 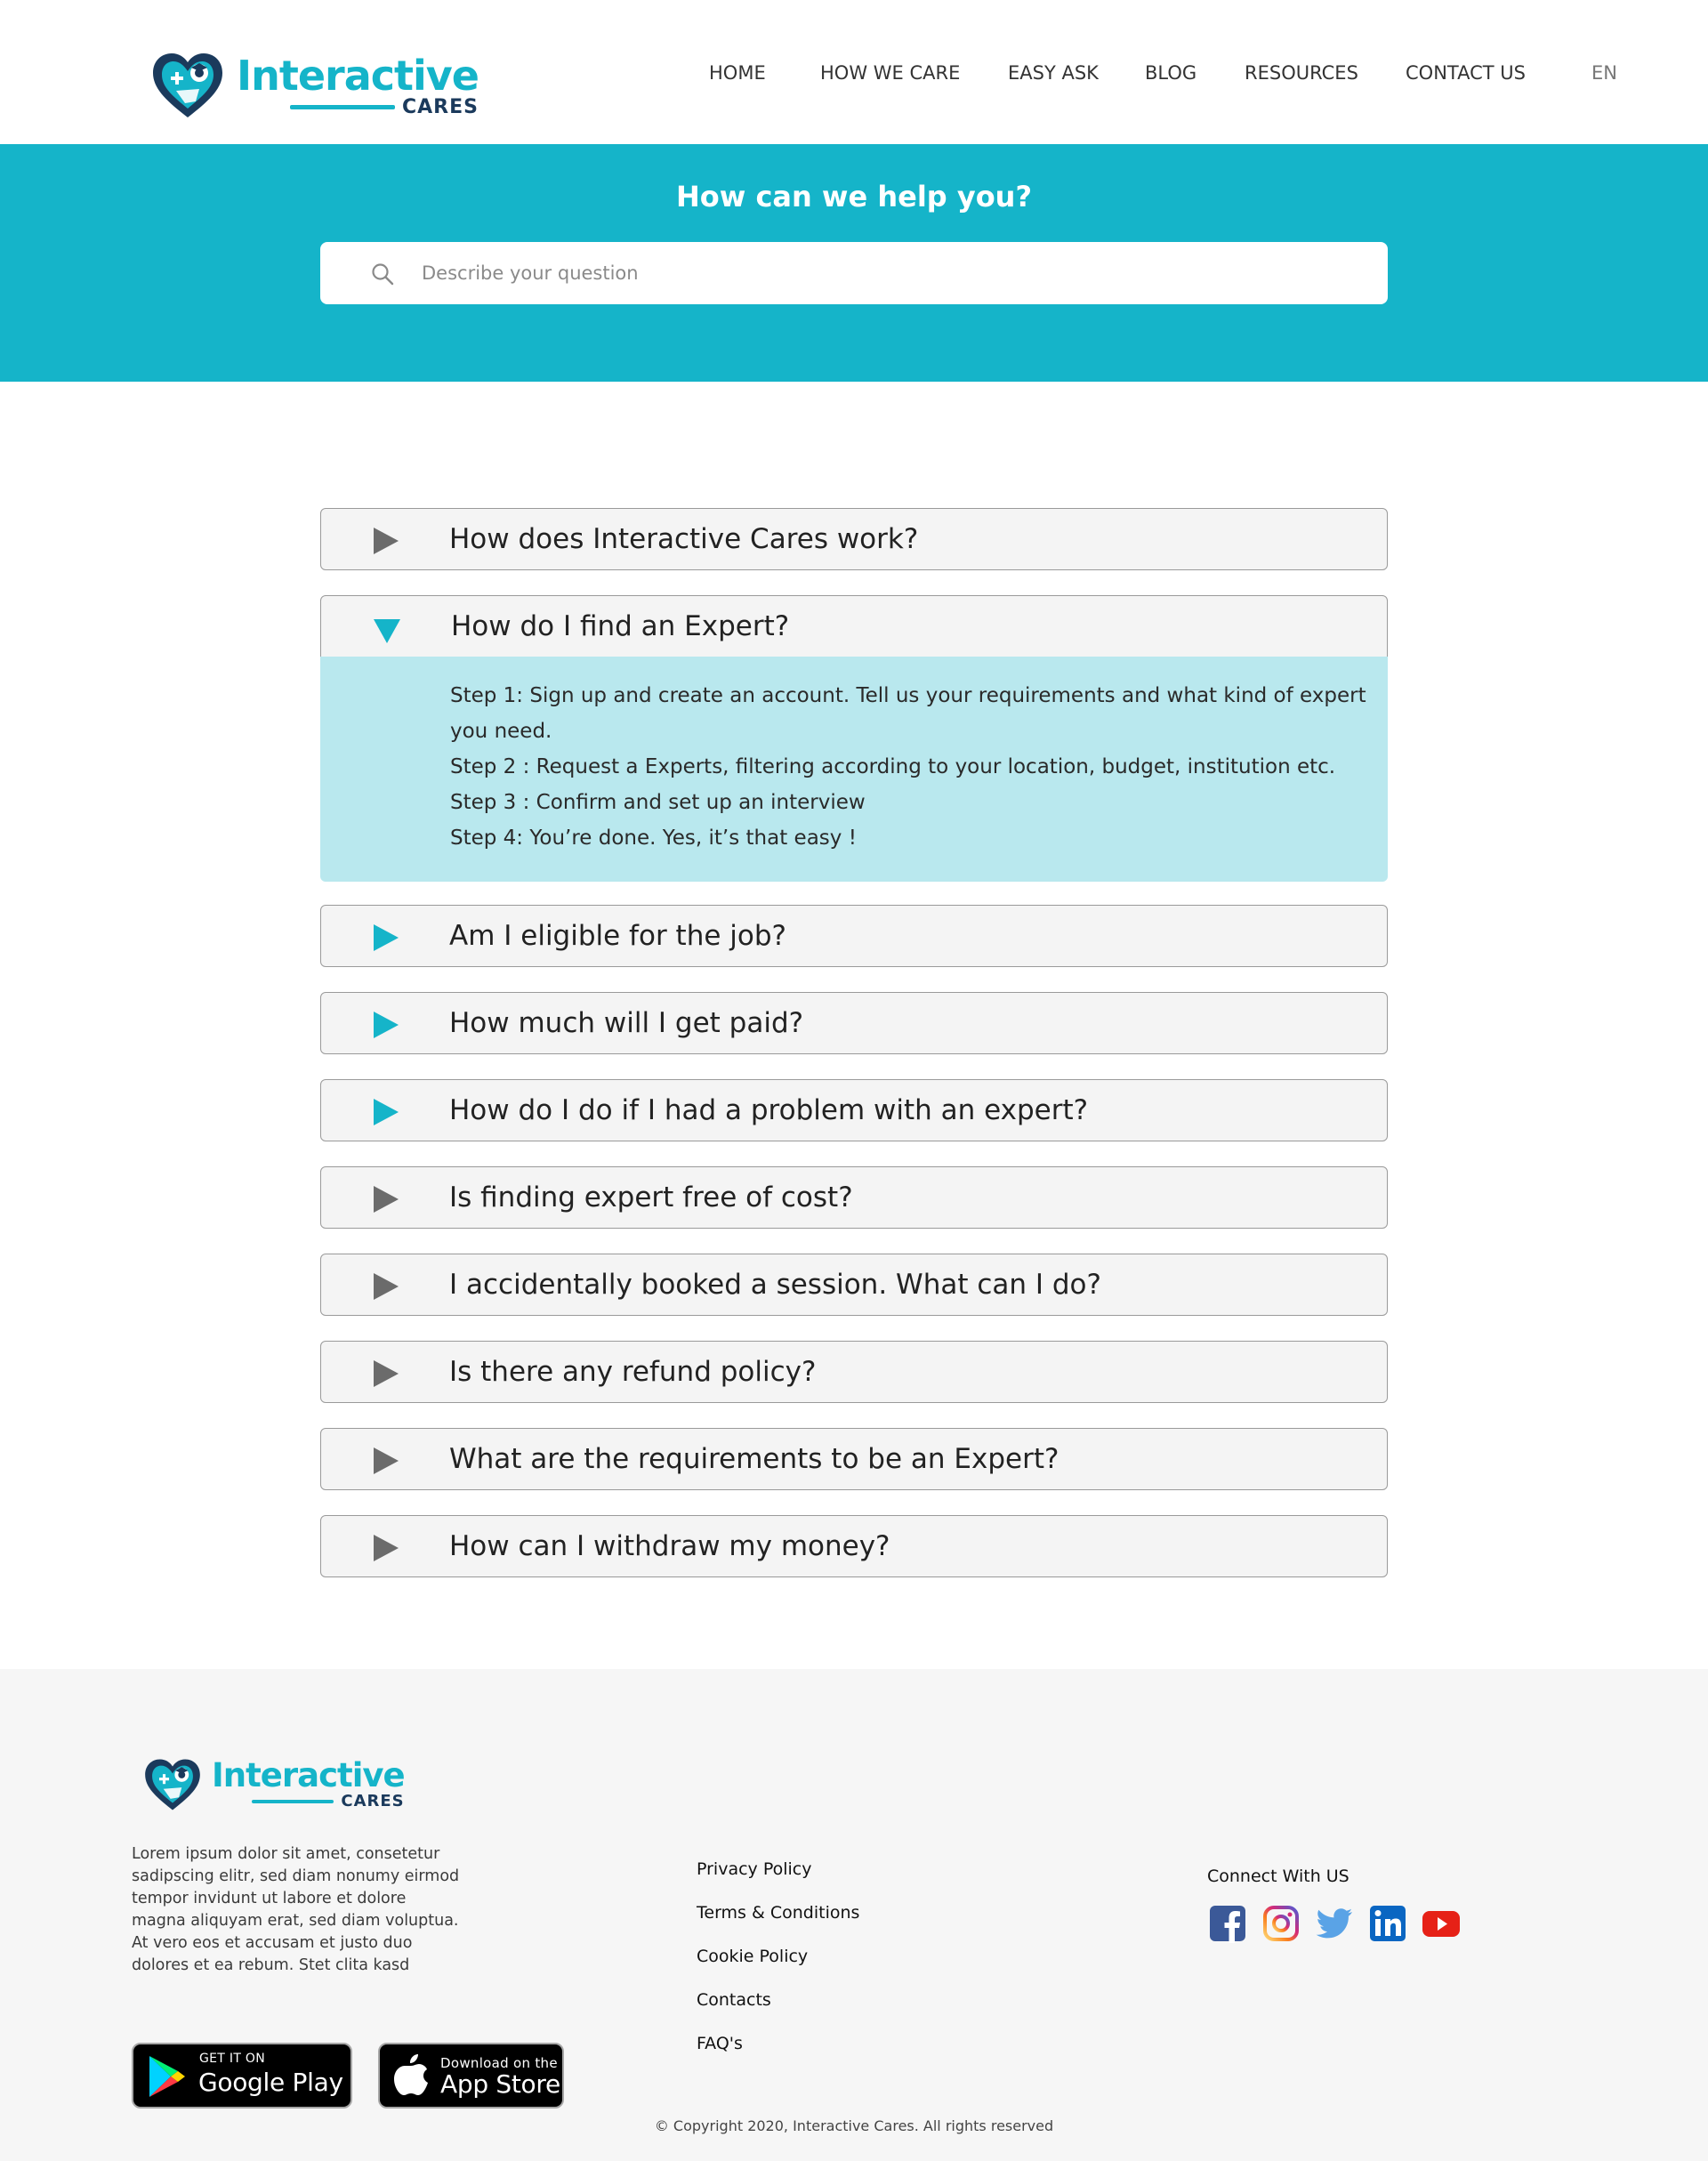 What do you see at coordinates (684, 539) in the screenshot?
I see `faq-question: How does Interactive Cares work?` at bounding box center [684, 539].